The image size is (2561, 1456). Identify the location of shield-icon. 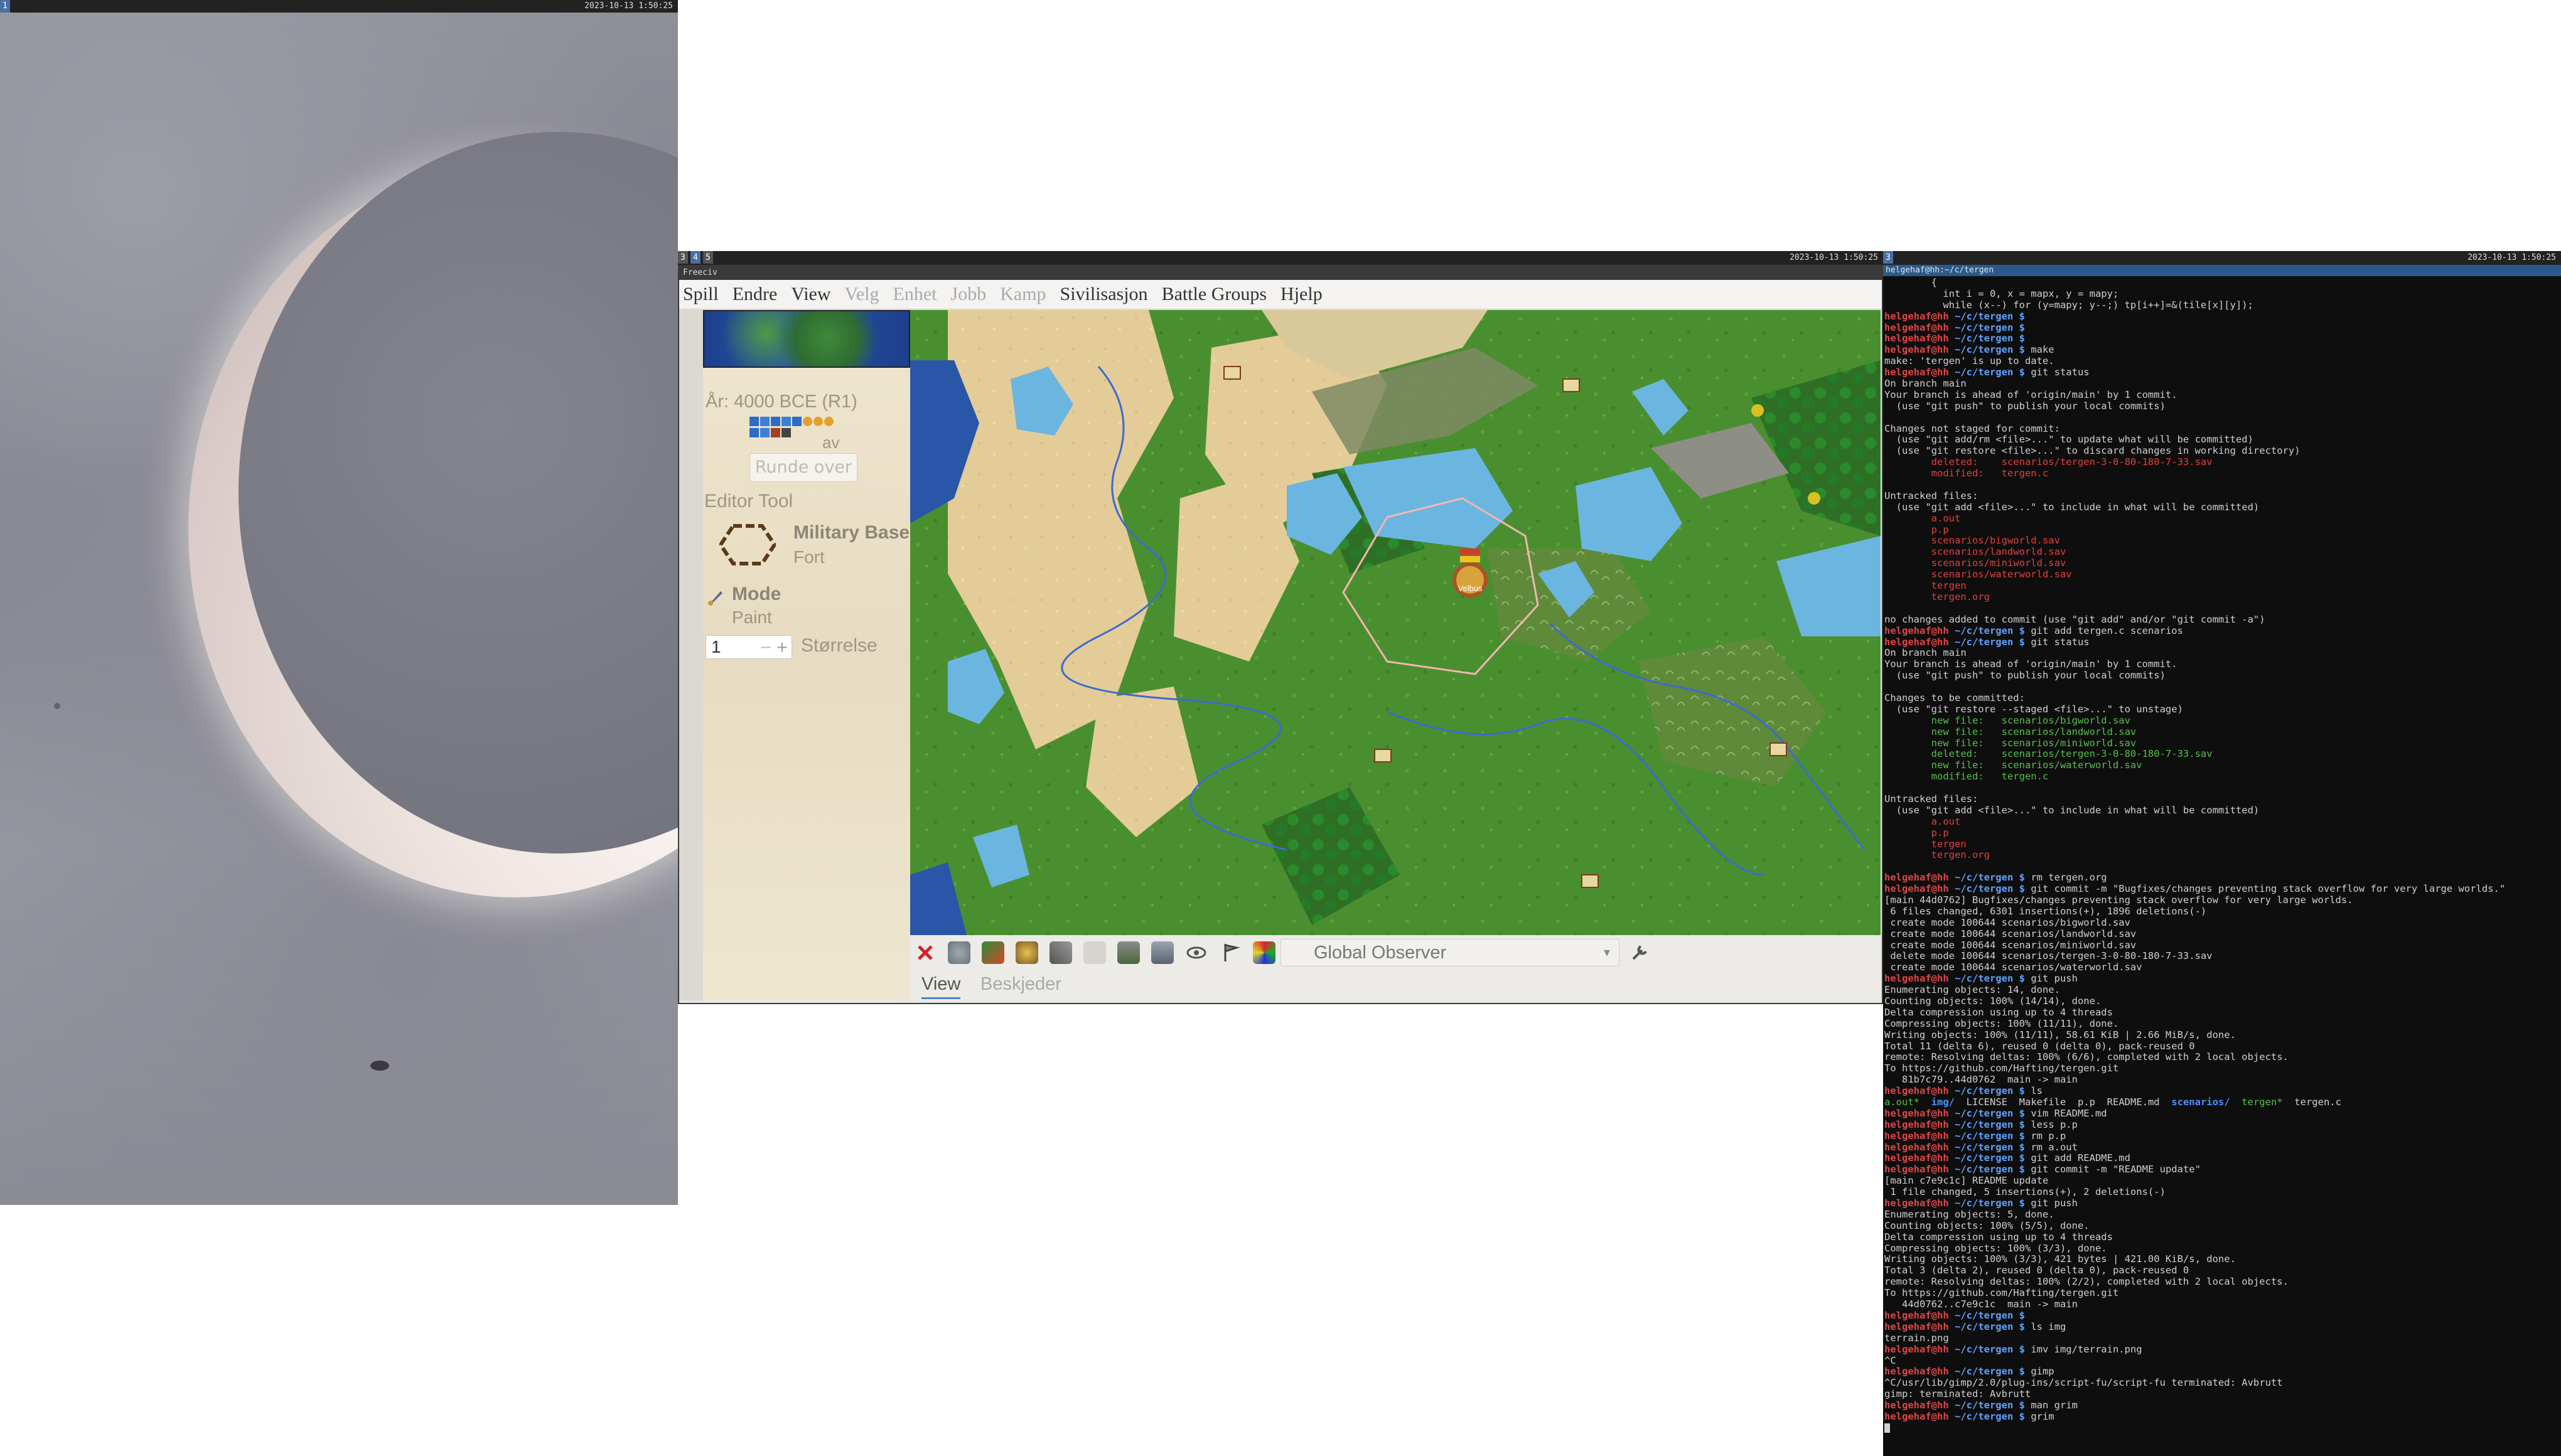
(1094, 952).